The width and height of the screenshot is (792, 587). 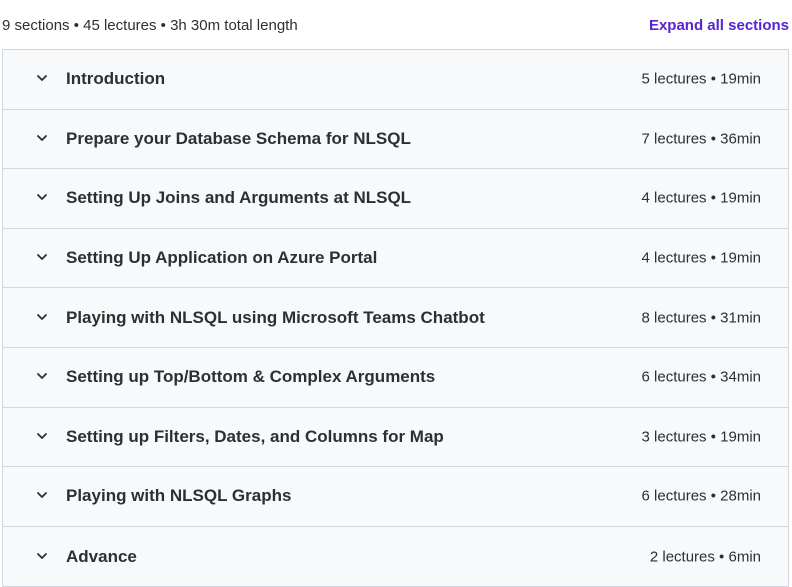 I want to click on section-meta: 2 lectures • 6min, so click(x=705, y=557).